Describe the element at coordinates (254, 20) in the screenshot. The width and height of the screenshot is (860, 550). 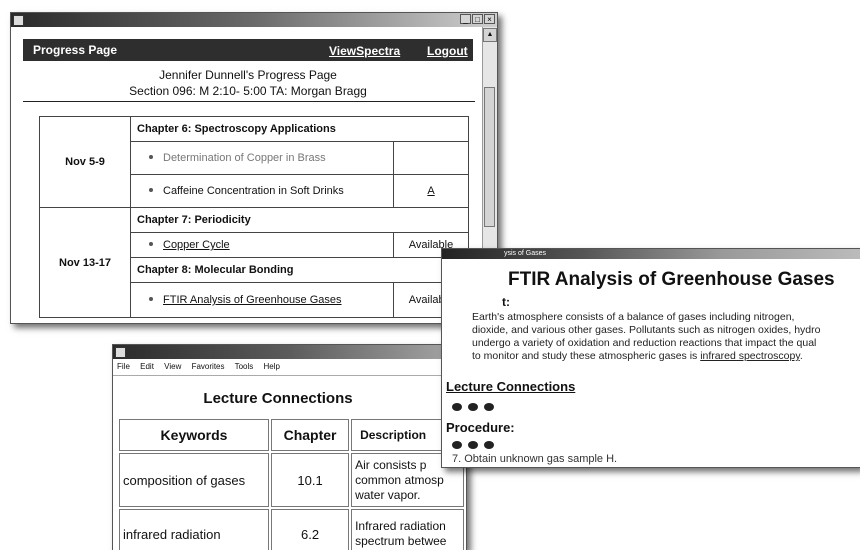
I see `progress-window-titlebar: _ □ ×` at that location.